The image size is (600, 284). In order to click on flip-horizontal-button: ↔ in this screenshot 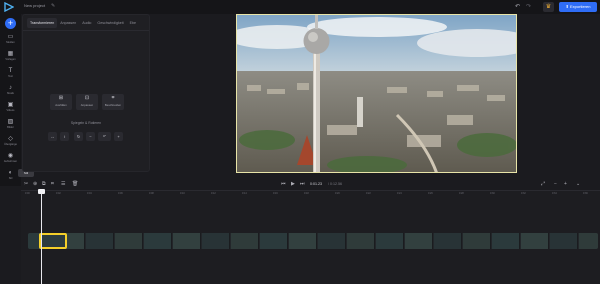, I will do `click(52, 136)`.